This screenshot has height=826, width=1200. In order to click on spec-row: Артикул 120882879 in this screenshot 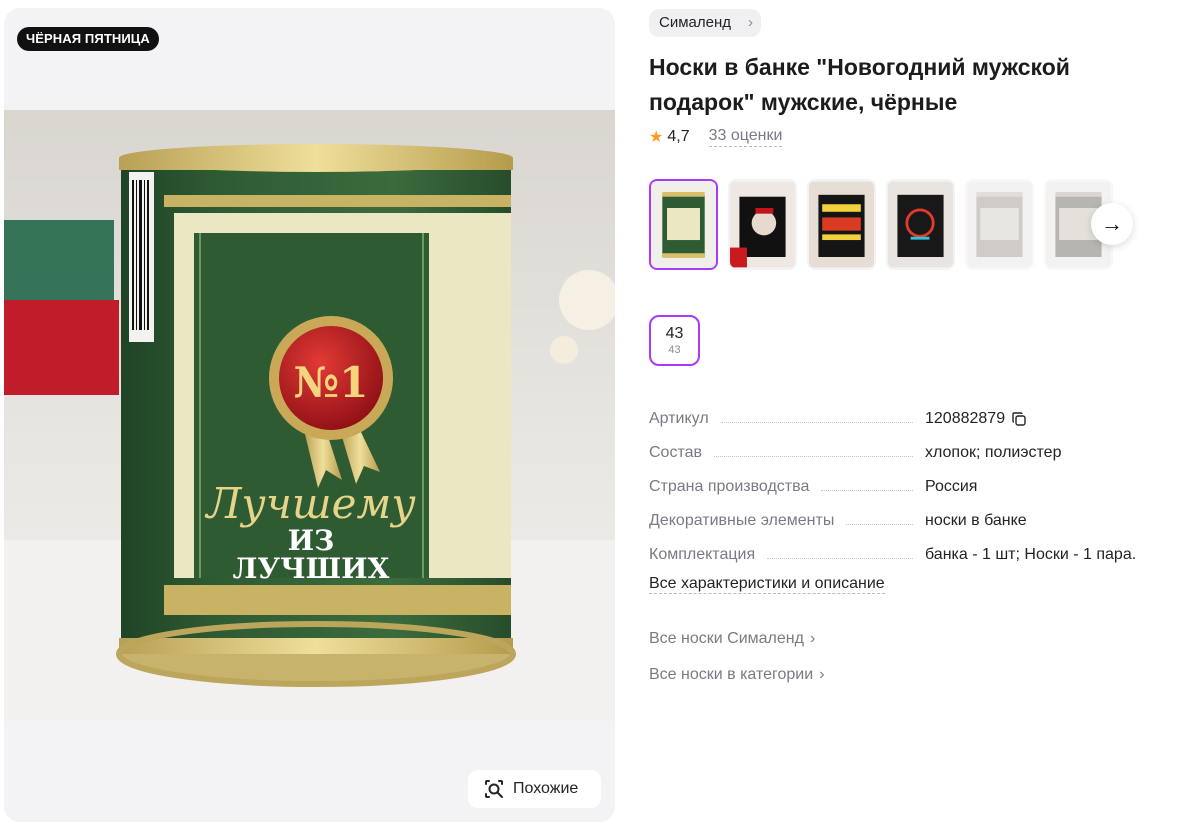, I will do `click(909, 419)`.